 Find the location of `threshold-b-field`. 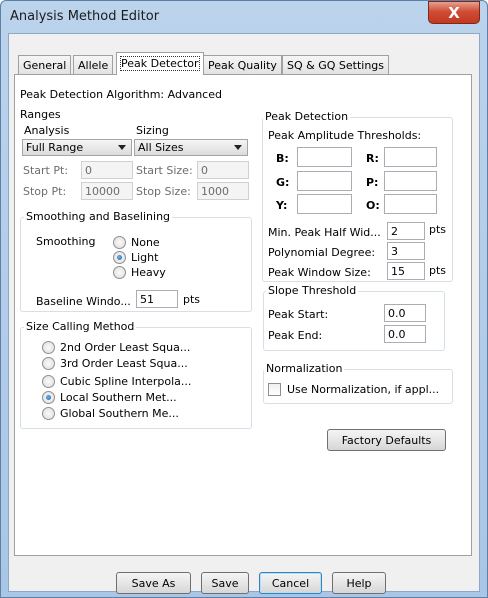

threshold-b-field is located at coordinates (324, 157).